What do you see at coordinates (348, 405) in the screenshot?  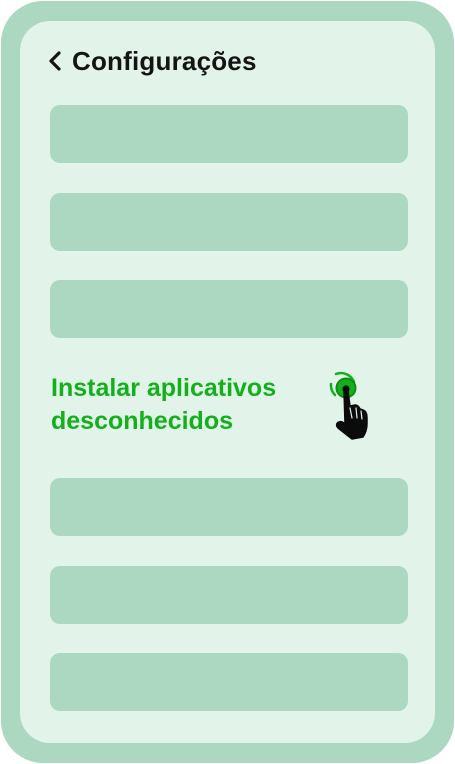 I see `hand-tap-icon` at bounding box center [348, 405].